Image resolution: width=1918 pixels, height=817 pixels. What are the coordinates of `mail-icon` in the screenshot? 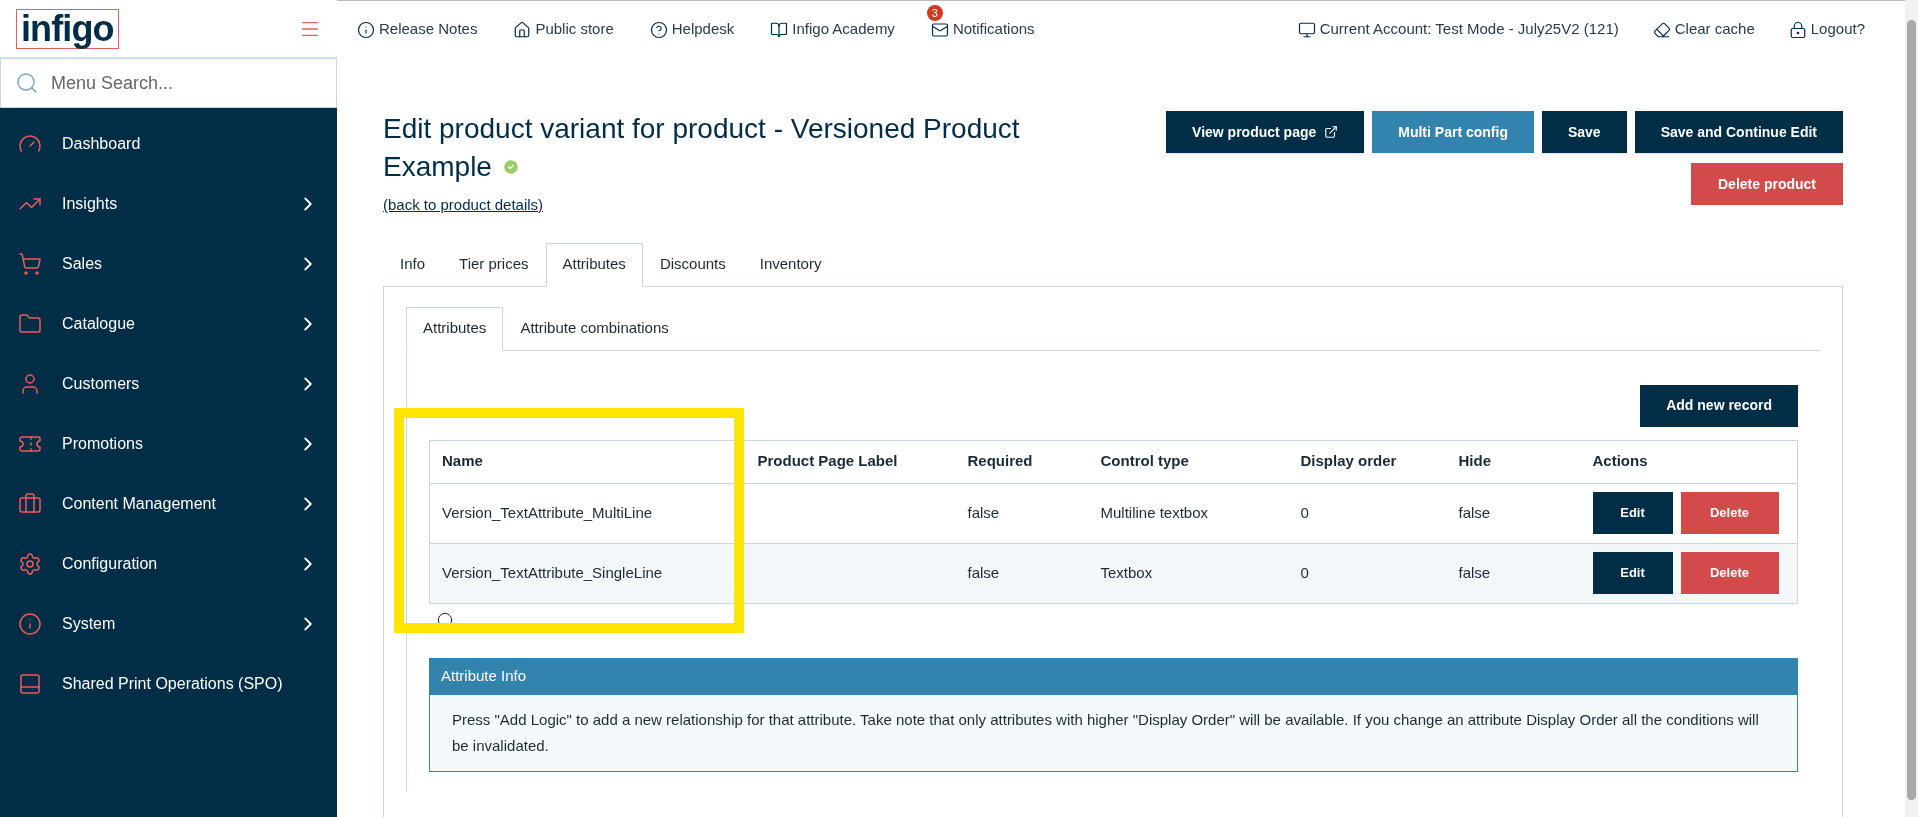 It's located at (939, 29).